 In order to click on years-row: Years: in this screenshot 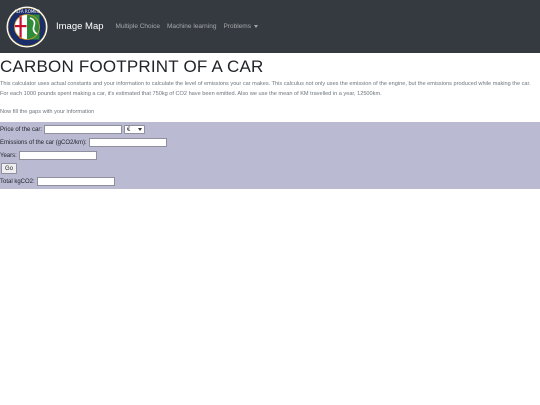, I will do `click(270, 155)`.